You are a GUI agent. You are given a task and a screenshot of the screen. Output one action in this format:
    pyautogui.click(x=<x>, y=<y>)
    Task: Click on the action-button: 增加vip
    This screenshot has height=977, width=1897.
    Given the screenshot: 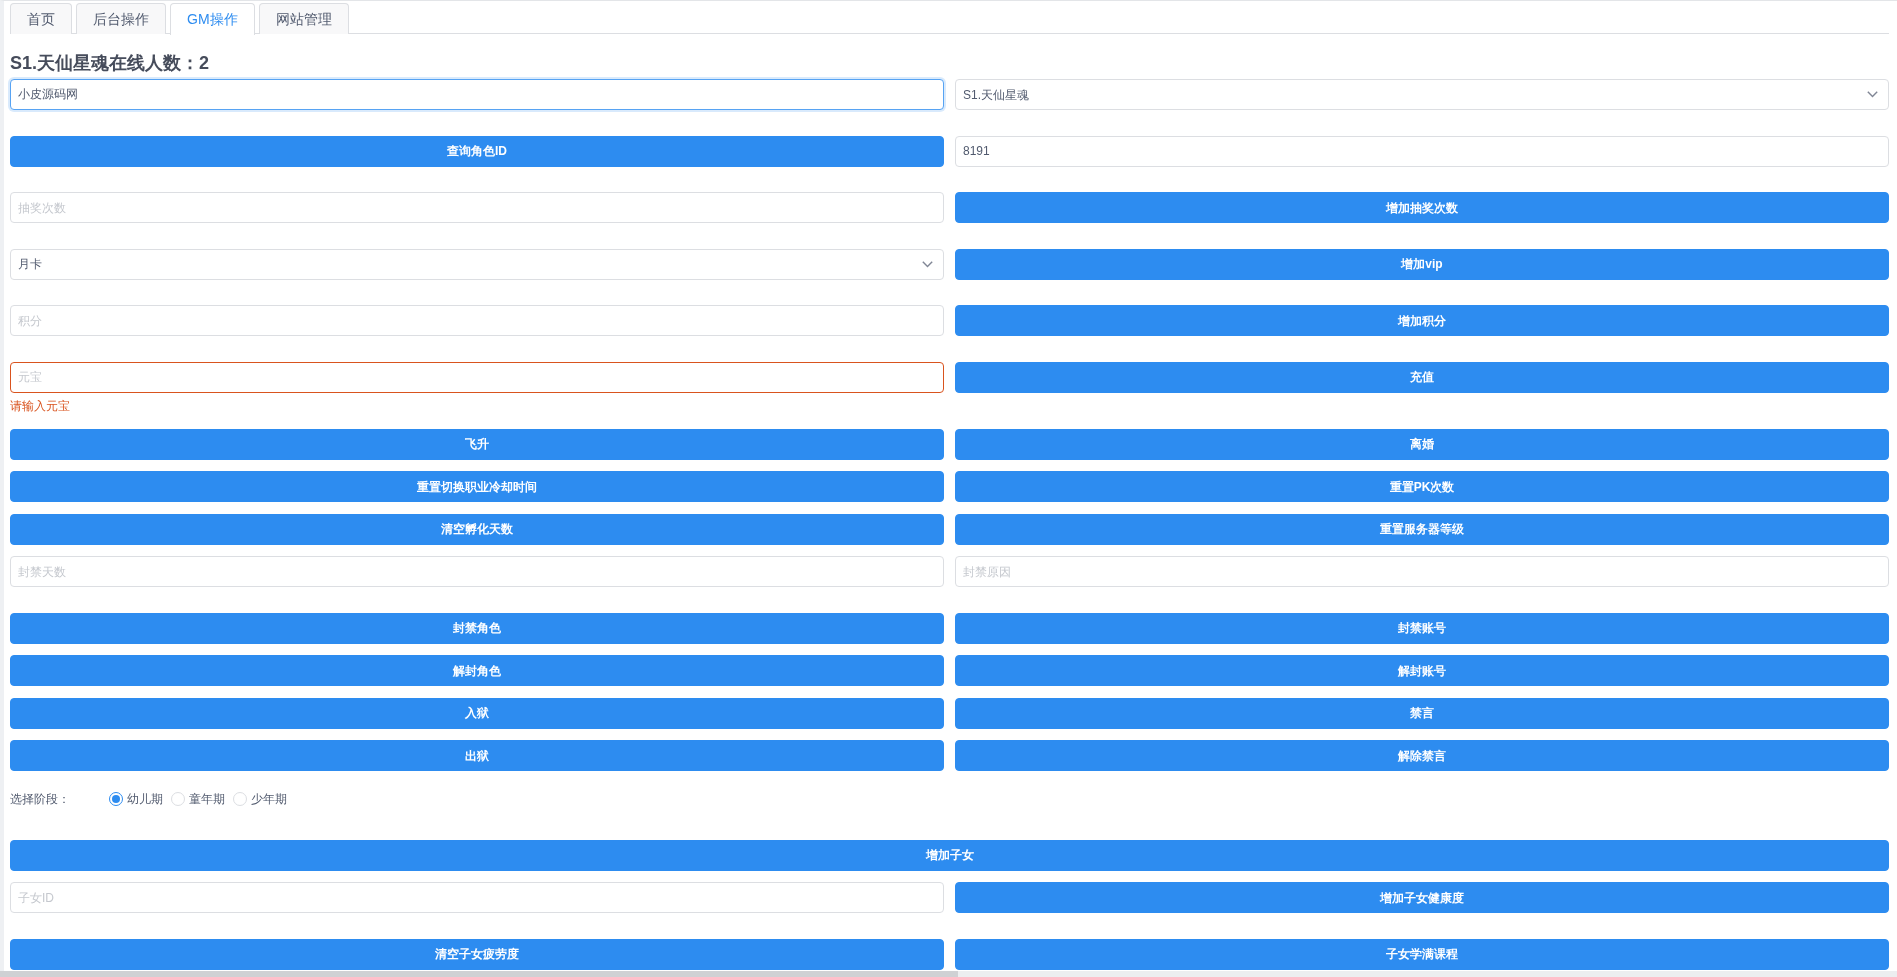 What is the action you would take?
    pyautogui.click(x=1422, y=264)
    